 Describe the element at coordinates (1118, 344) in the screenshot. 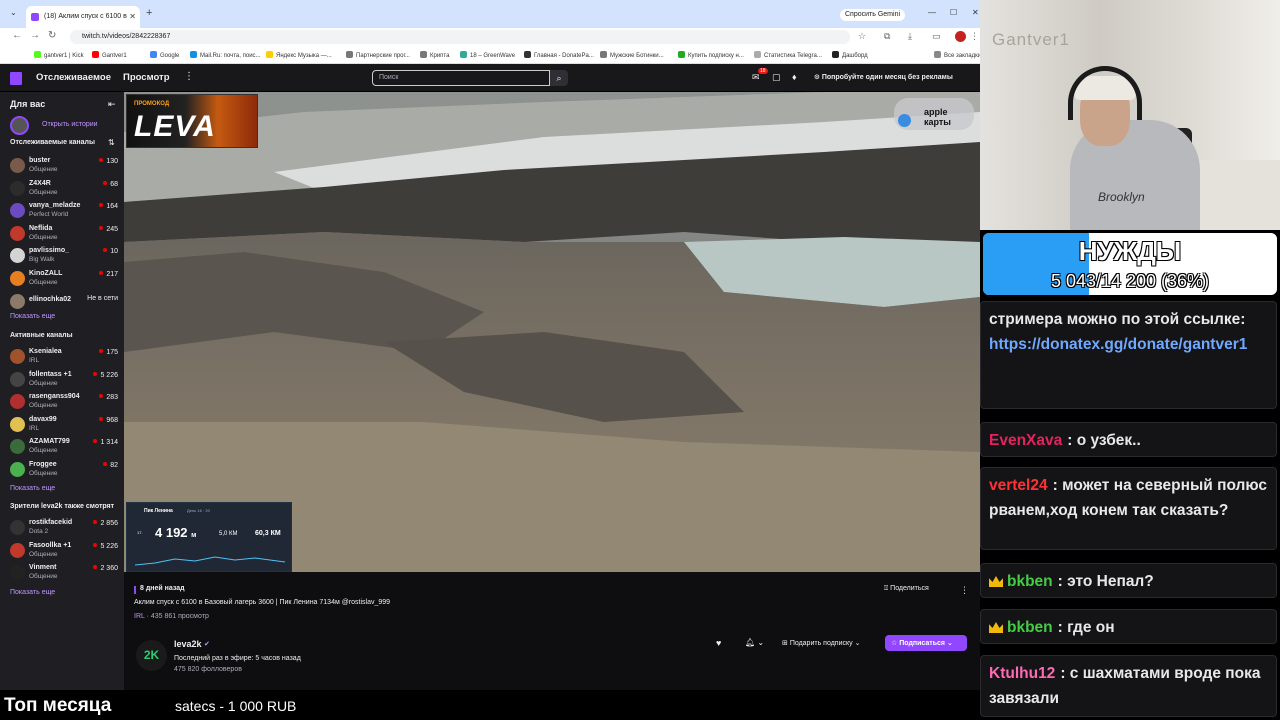

I see `chat-link: https://donatex.gg/donate/gantver1` at that location.